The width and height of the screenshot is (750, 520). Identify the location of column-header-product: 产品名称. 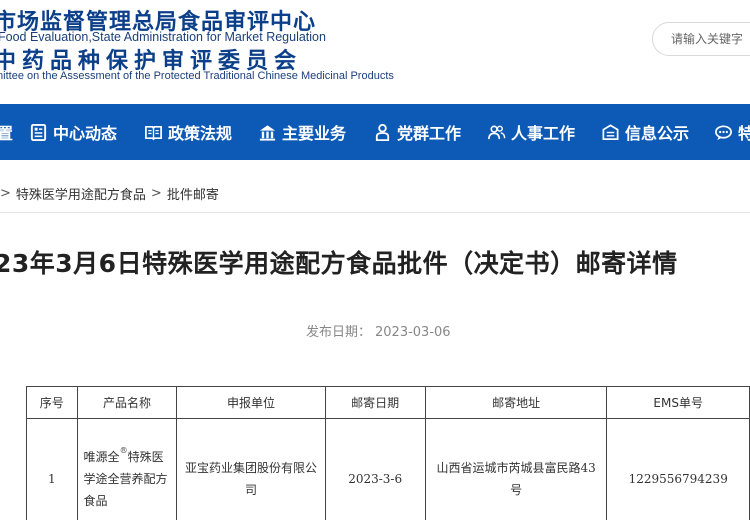
(127, 402).